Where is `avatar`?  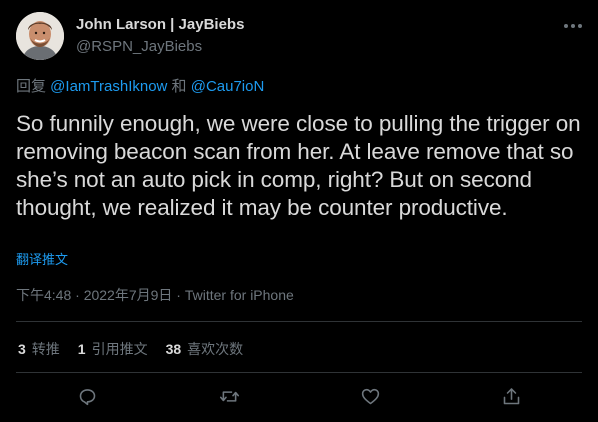 avatar is located at coordinates (40, 36).